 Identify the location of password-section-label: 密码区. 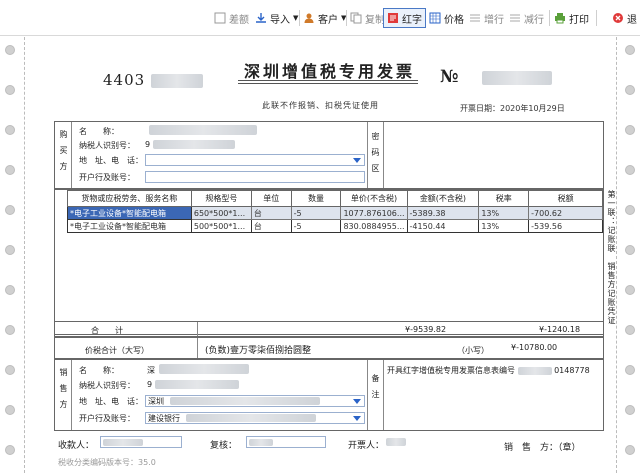
(375, 156).